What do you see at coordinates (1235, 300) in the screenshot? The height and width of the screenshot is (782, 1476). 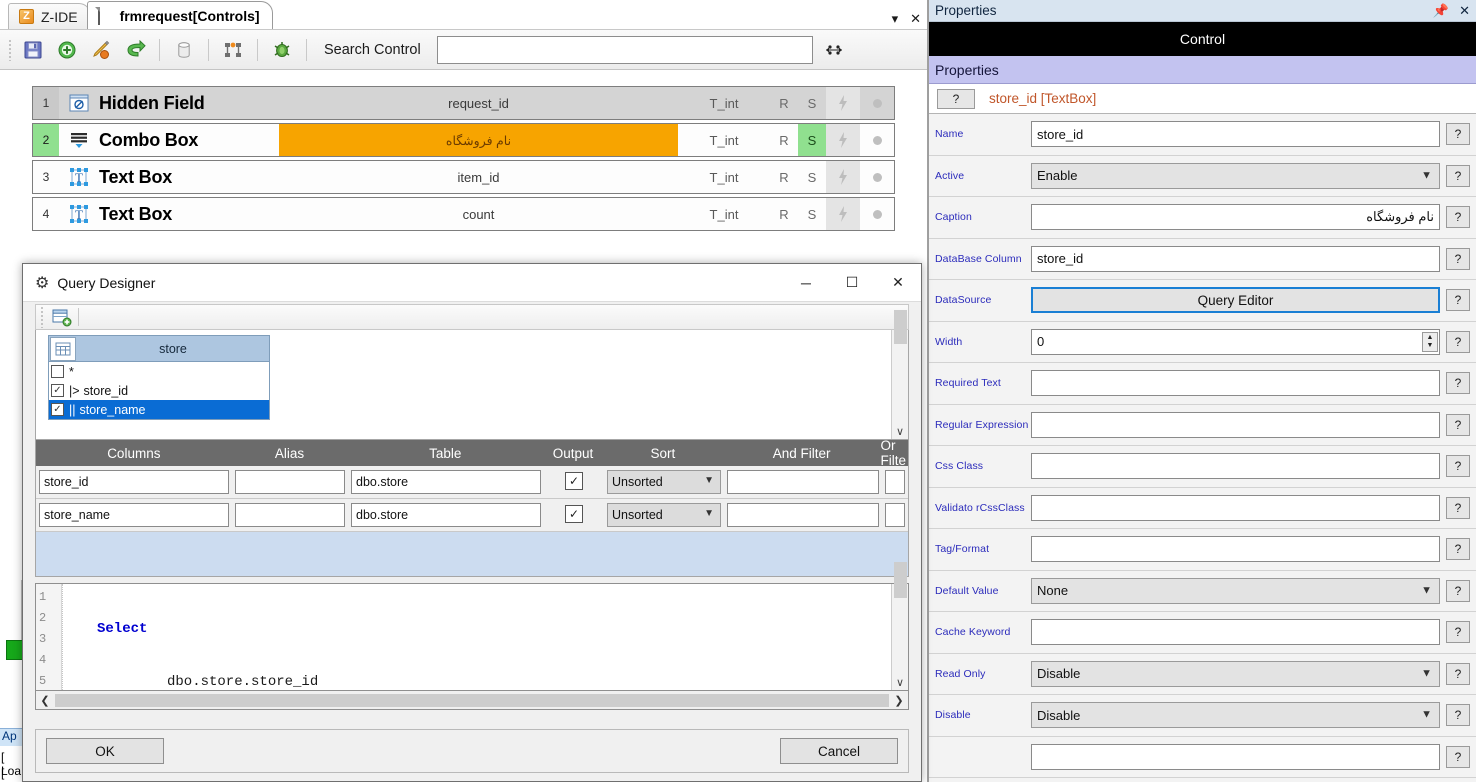 I see `query-editor-button: Query Editor` at bounding box center [1235, 300].